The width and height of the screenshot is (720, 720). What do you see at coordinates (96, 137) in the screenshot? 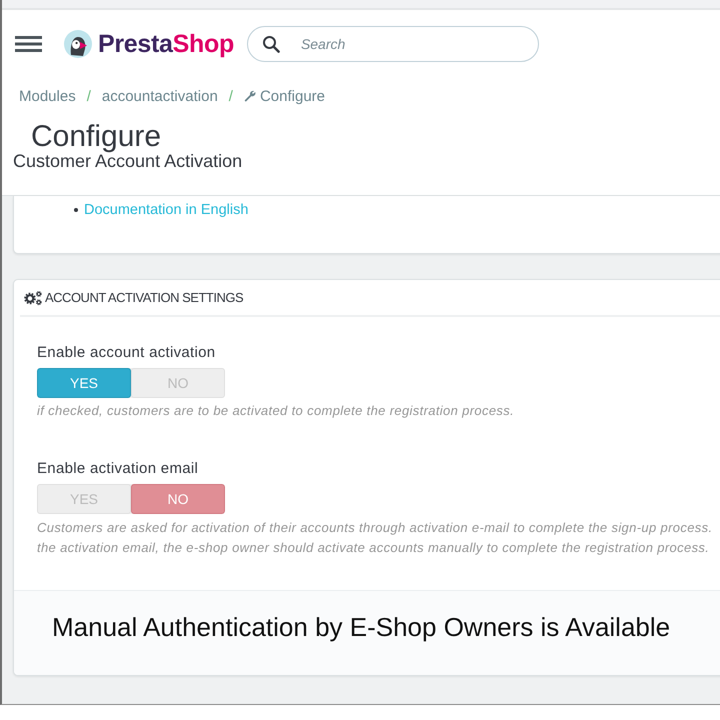
I see `page-title: Configure` at bounding box center [96, 137].